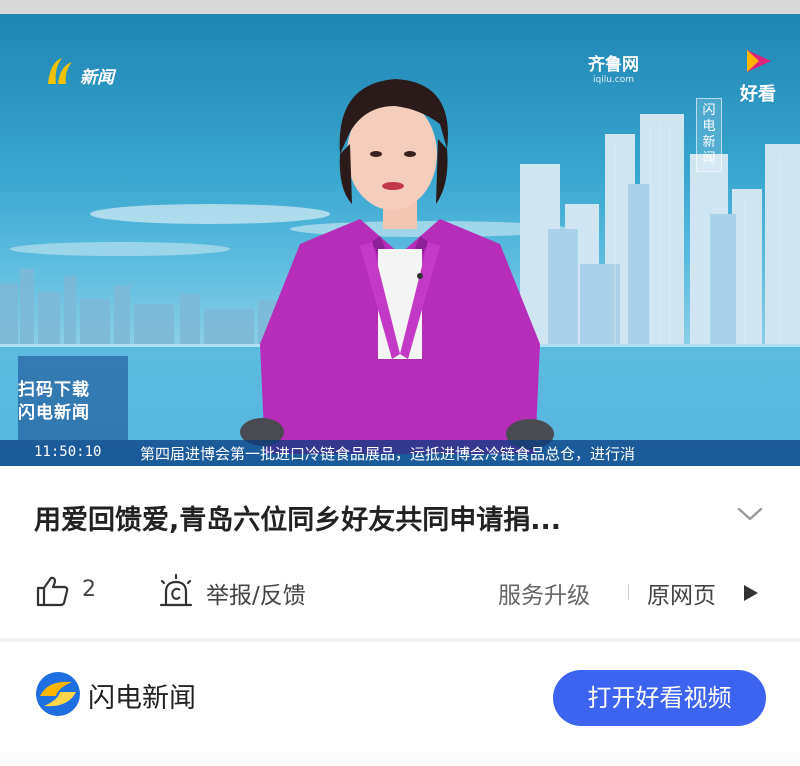 The image size is (800, 766). I want to click on app-name: 闪电新闻, so click(142, 698).